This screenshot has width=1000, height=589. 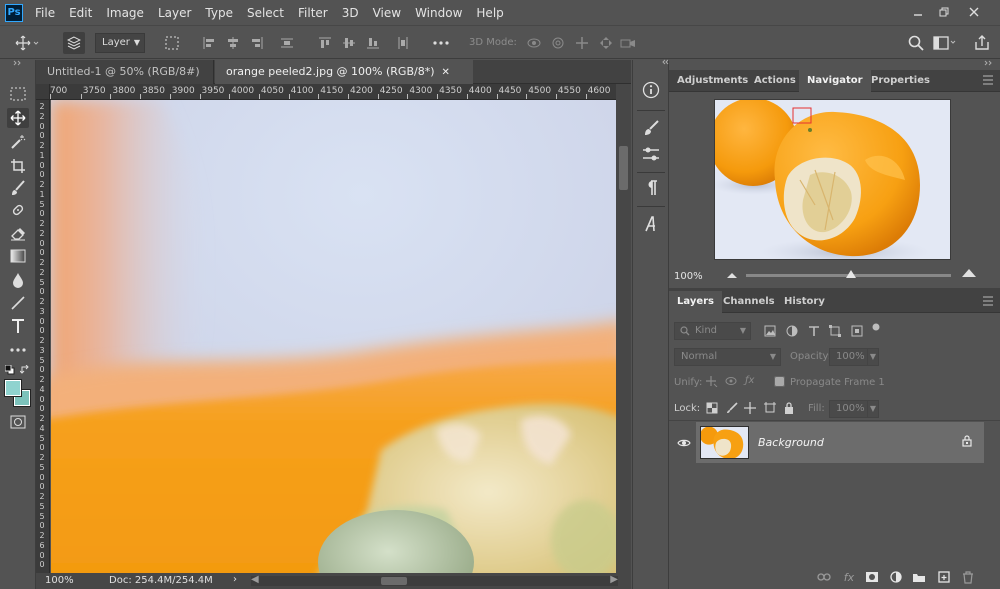 What do you see at coordinates (534, 43) in the screenshot?
I see `3d-orbit-icon` at bounding box center [534, 43].